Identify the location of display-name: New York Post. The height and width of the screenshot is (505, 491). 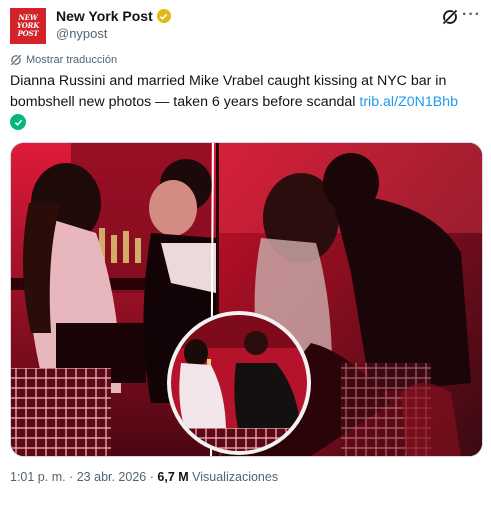
(104, 16).